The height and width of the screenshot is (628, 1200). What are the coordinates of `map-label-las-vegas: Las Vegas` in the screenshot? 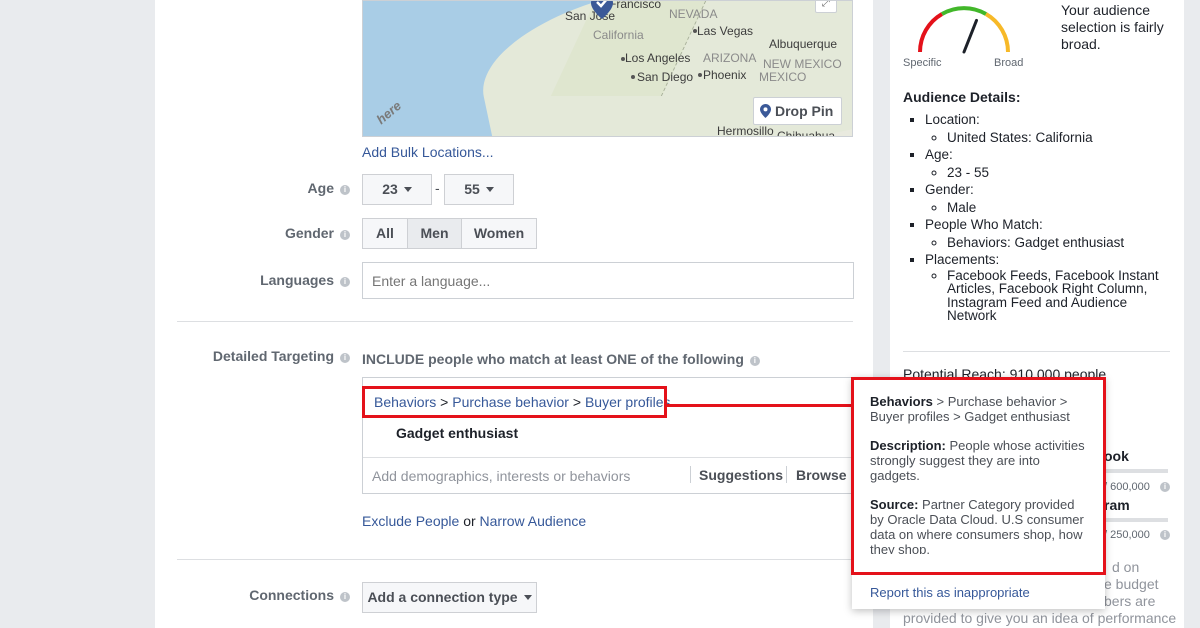 It's located at (725, 31).